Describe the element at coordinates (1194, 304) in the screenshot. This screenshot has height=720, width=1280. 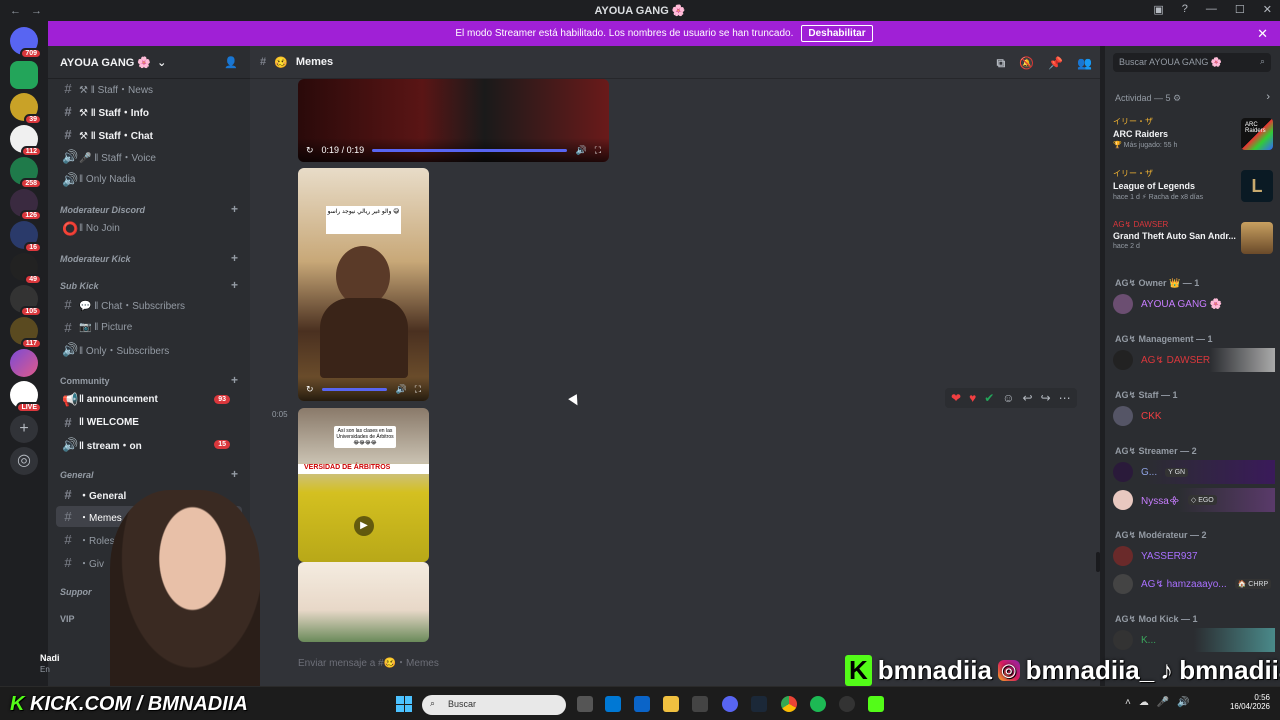
I see `member-item: AYOUA GANG 🌸` at that location.